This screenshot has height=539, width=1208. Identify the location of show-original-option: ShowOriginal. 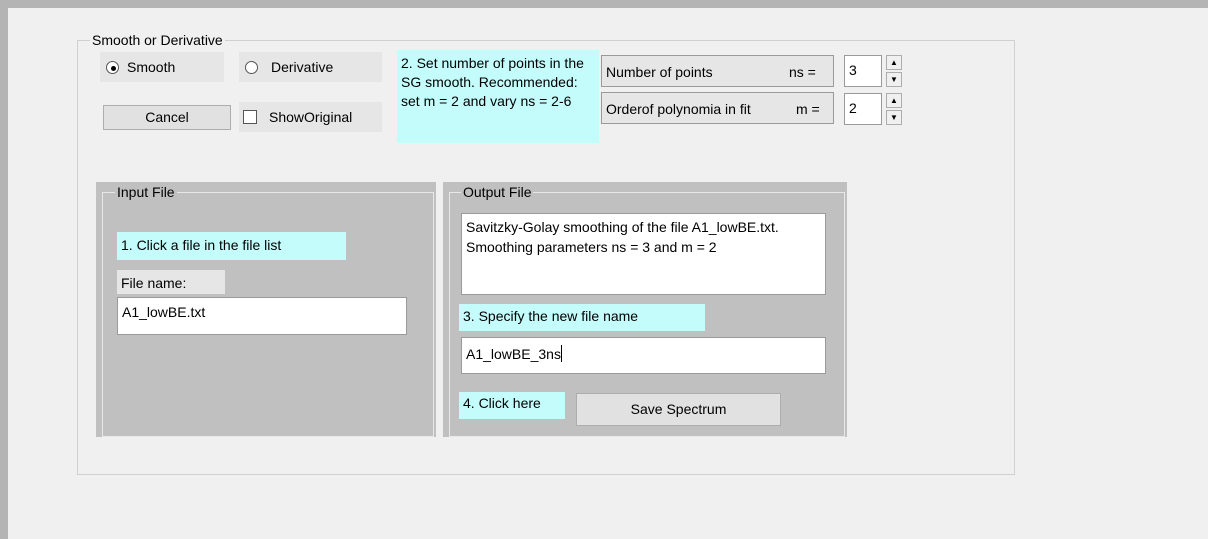
(310, 117).